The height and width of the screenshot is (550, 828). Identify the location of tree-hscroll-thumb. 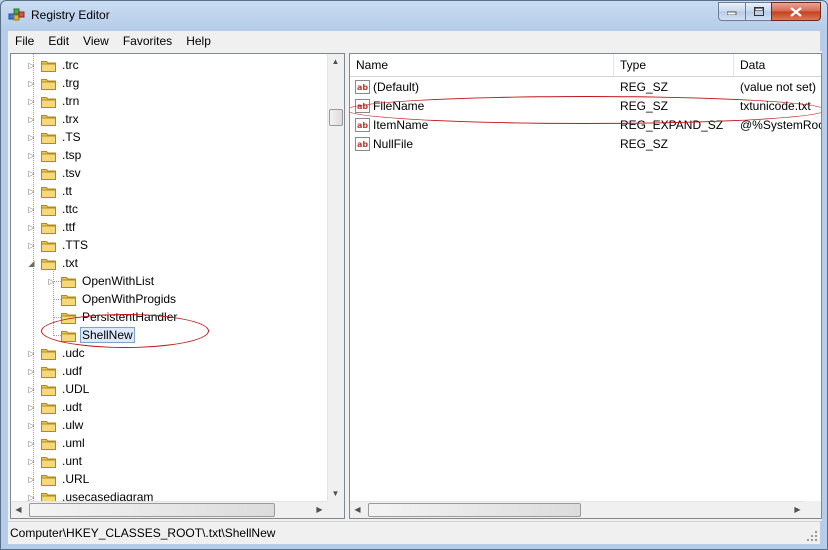
(152, 510).